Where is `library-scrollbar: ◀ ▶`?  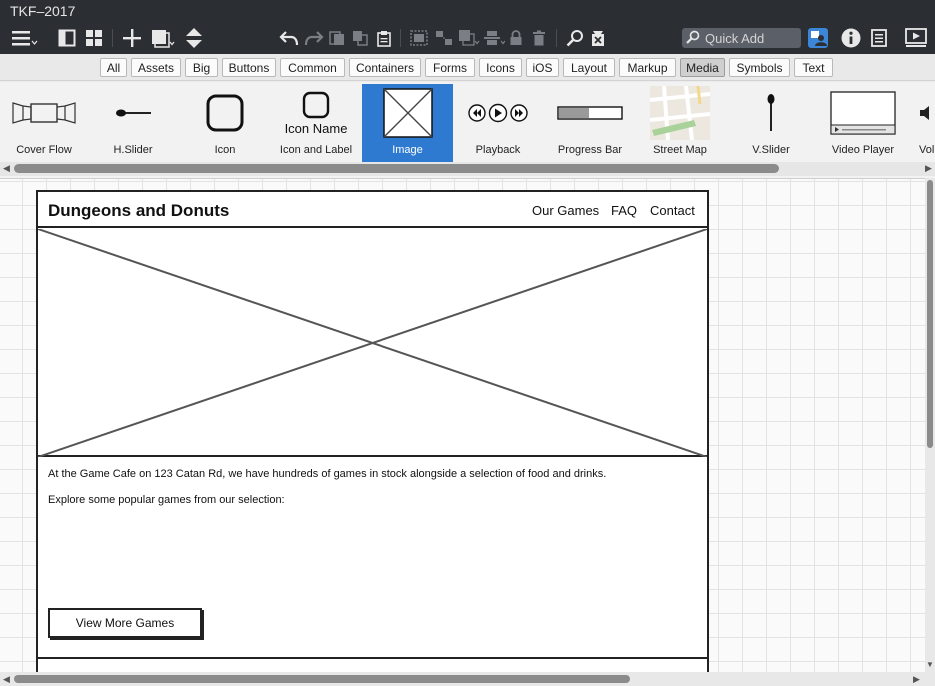 library-scrollbar: ◀ ▶ is located at coordinates (467, 169).